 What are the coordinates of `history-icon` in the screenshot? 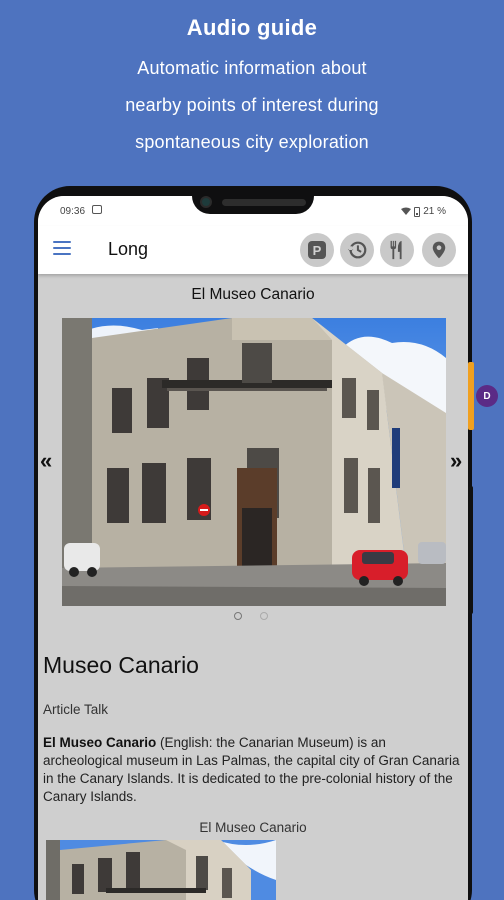 It's located at (357, 250).